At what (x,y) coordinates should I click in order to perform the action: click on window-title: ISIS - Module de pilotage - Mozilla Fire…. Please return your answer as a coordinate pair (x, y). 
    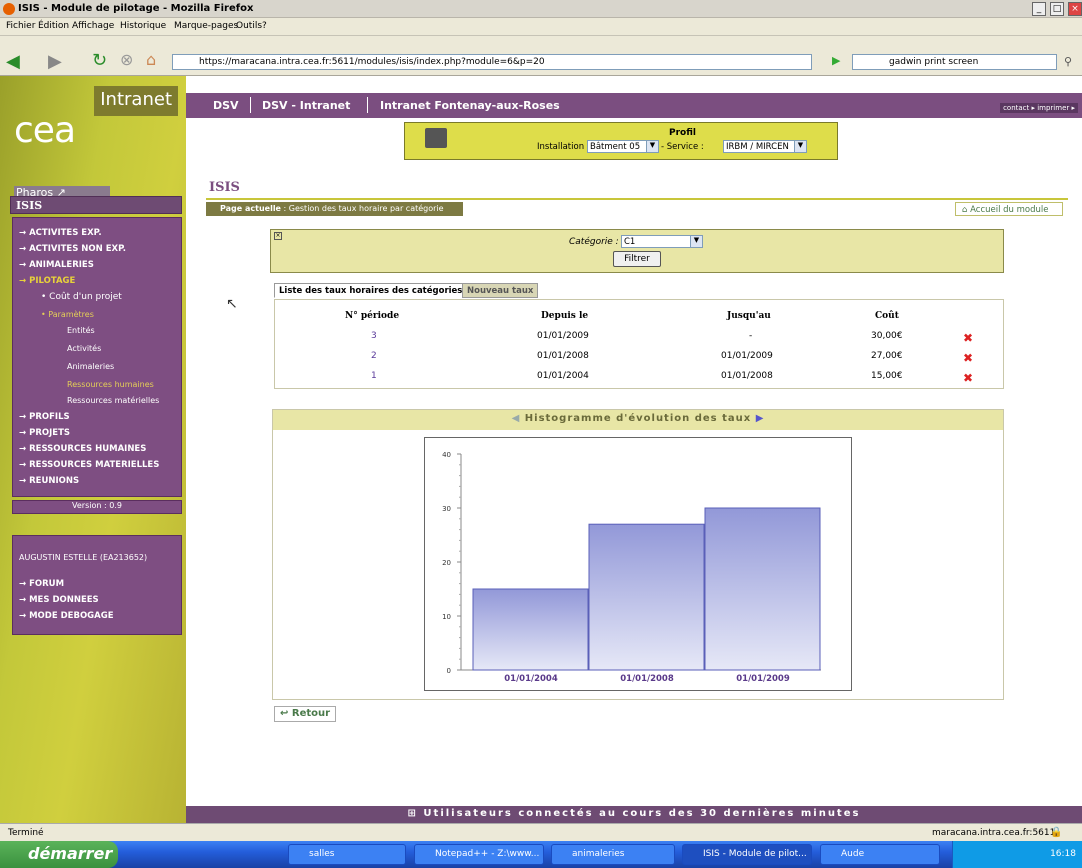
    Looking at the image, I should click on (136, 8).